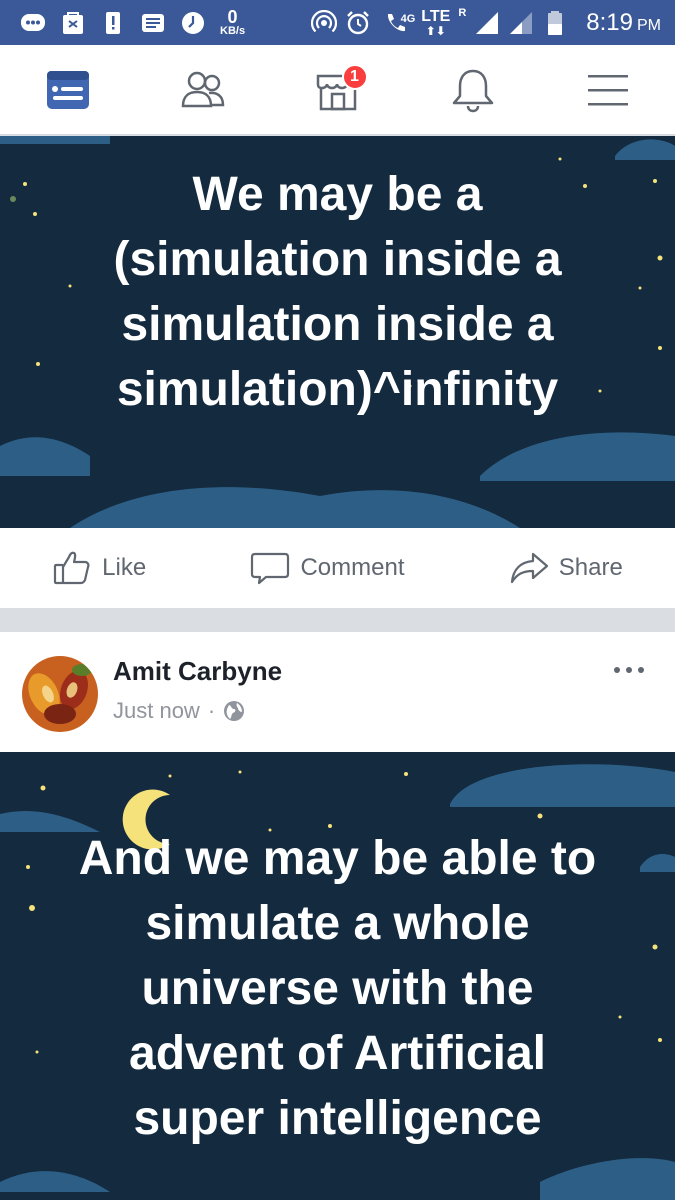  What do you see at coordinates (113, 23) in the screenshot?
I see `alert-icon` at bounding box center [113, 23].